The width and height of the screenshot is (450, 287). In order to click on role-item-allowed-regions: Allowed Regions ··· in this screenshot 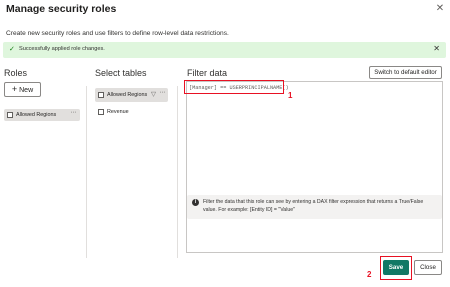, I will do `click(42, 115)`.